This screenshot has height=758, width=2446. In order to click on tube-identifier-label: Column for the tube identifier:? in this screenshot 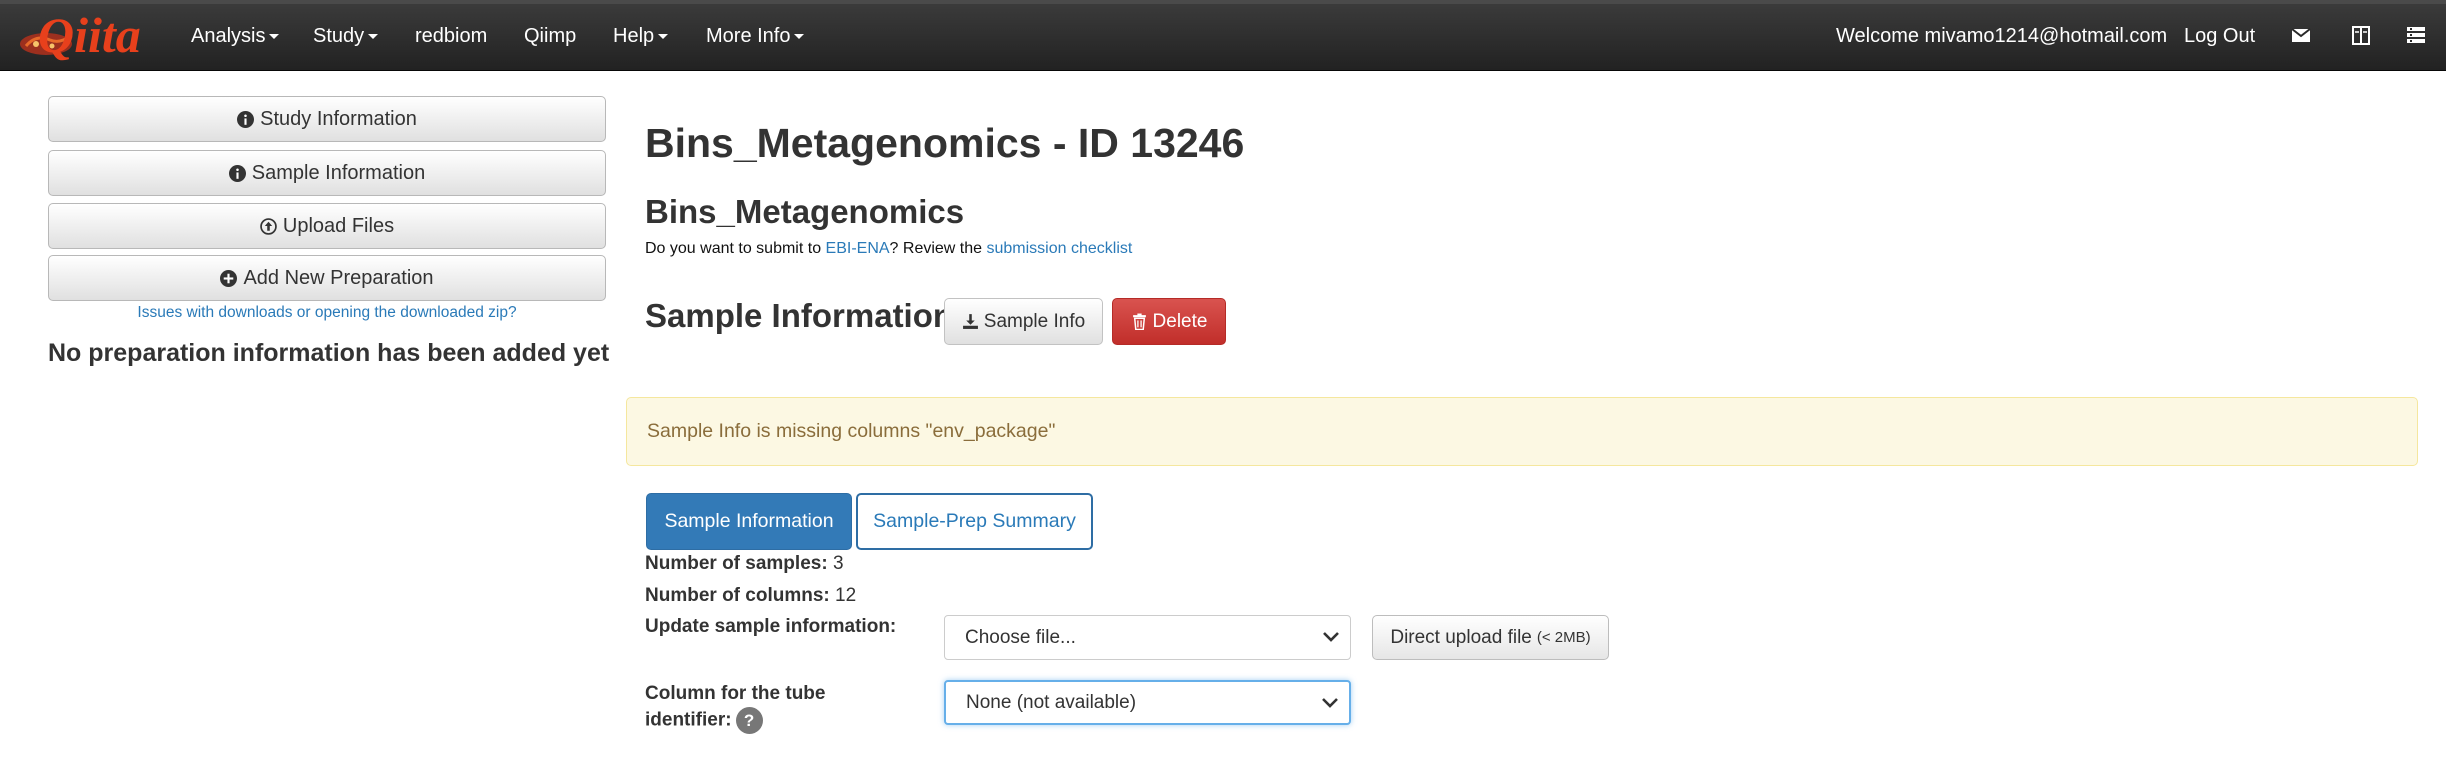, I will do `click(735, 707)`.